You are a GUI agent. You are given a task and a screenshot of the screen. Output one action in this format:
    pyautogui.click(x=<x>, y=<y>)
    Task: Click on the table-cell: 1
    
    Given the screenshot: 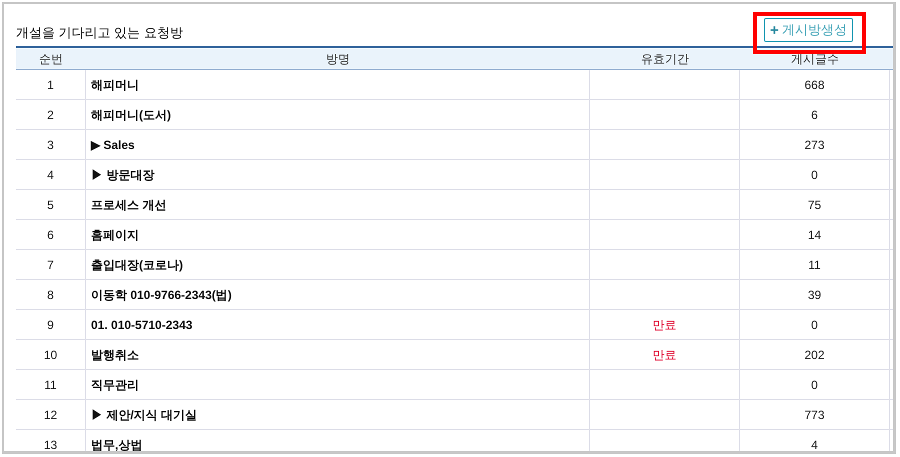 What is the action you would take?
    pyautogui.click(x=51, y=84)
    